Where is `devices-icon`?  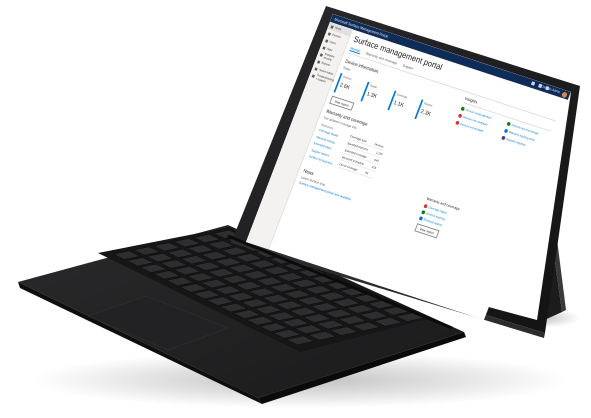 devices-icon is located at coordinates (329, 33).